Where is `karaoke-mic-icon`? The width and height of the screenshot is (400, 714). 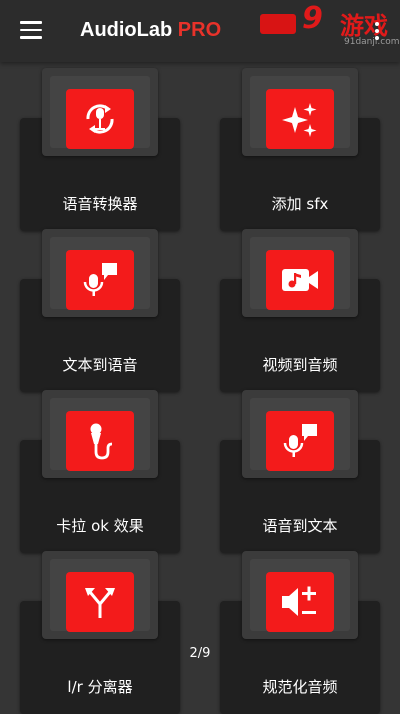 karaoke-mic-icon is located at coordinates (100, 441).